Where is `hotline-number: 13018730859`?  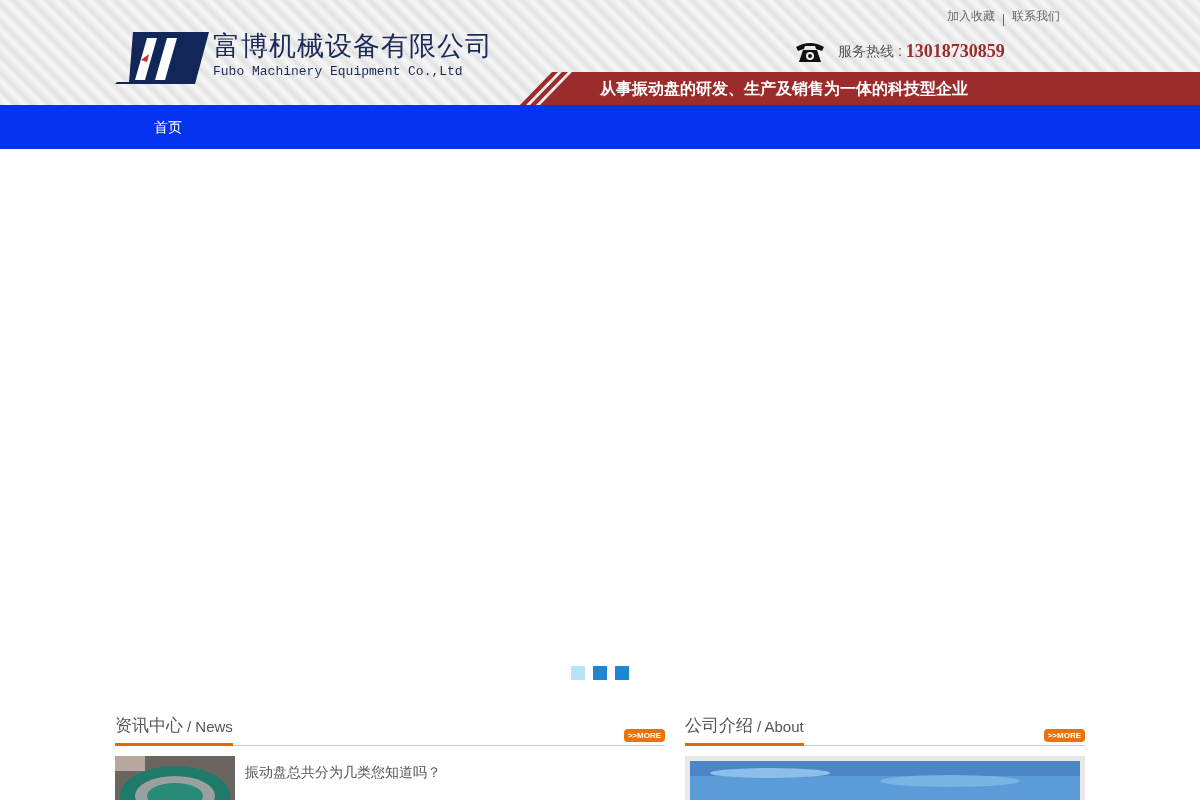 hotline-number: 13018730859 is located at coordinates (955, 51).